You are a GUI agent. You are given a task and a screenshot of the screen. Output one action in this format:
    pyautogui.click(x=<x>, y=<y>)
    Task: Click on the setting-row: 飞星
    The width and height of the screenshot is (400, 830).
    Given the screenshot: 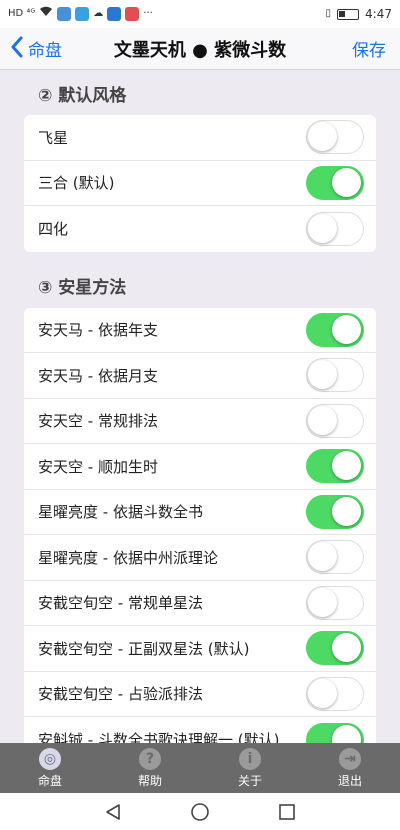 What is the action you would take?
    pyautogui.click(x=200, y=138)
    